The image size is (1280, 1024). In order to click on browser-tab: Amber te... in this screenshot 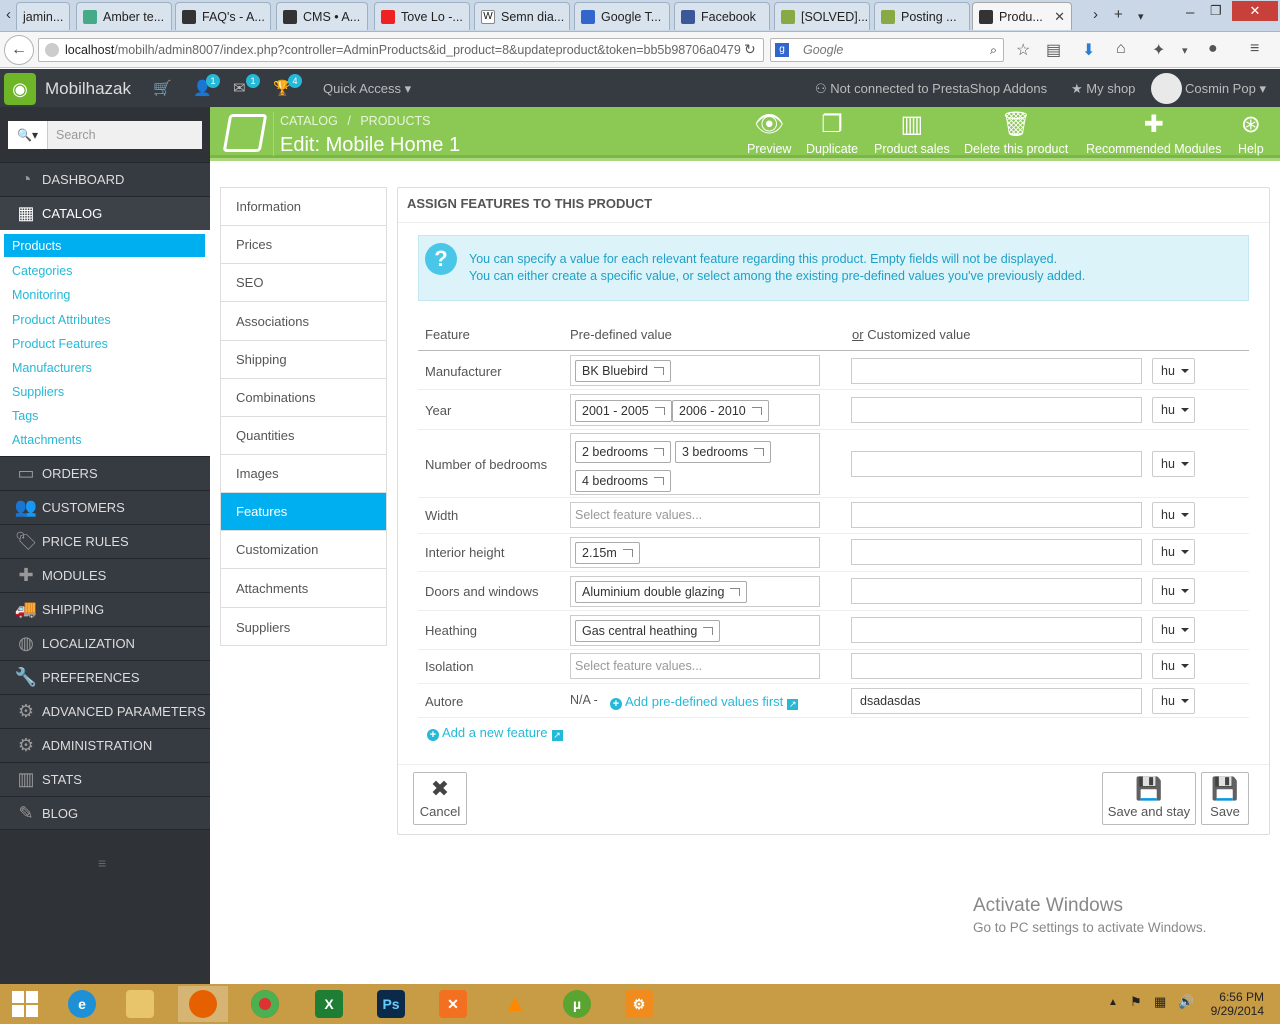, I will do `click(124, 16)`.